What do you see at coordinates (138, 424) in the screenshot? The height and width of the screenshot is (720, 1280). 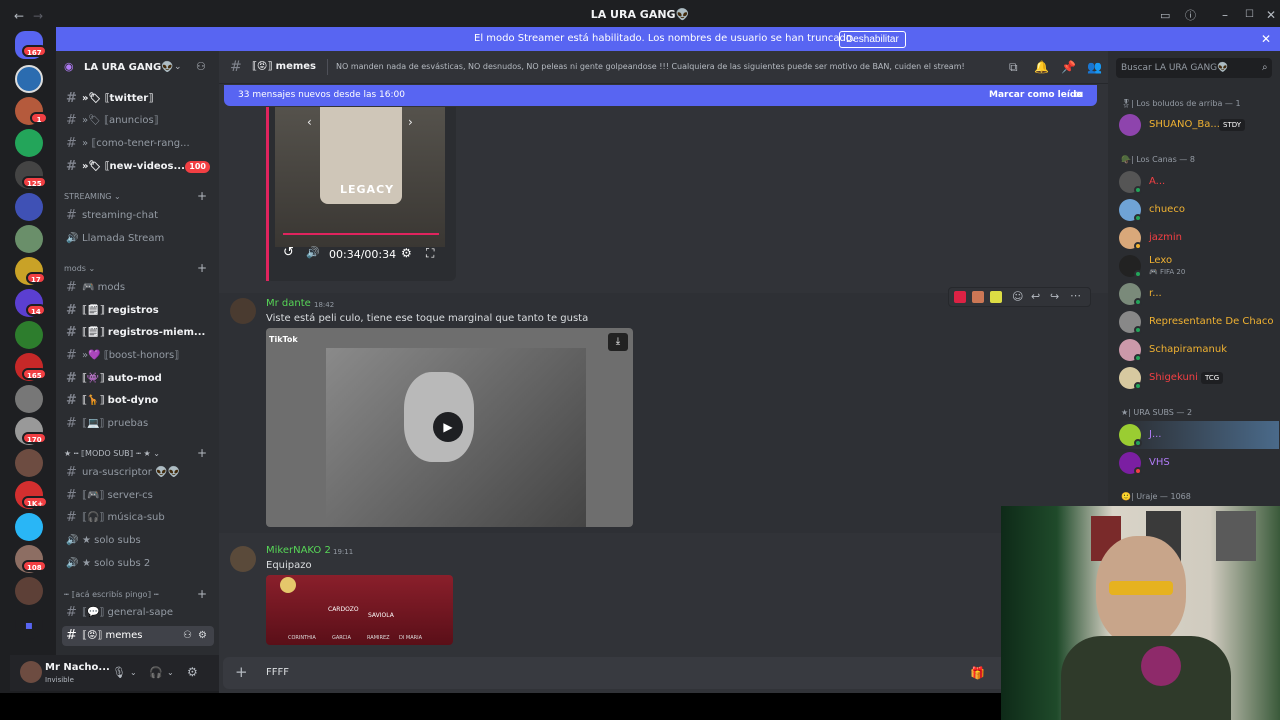 I see `channel-pruebas: # ⟦💻⟧ pruebas` at bounding box center [138, 424].